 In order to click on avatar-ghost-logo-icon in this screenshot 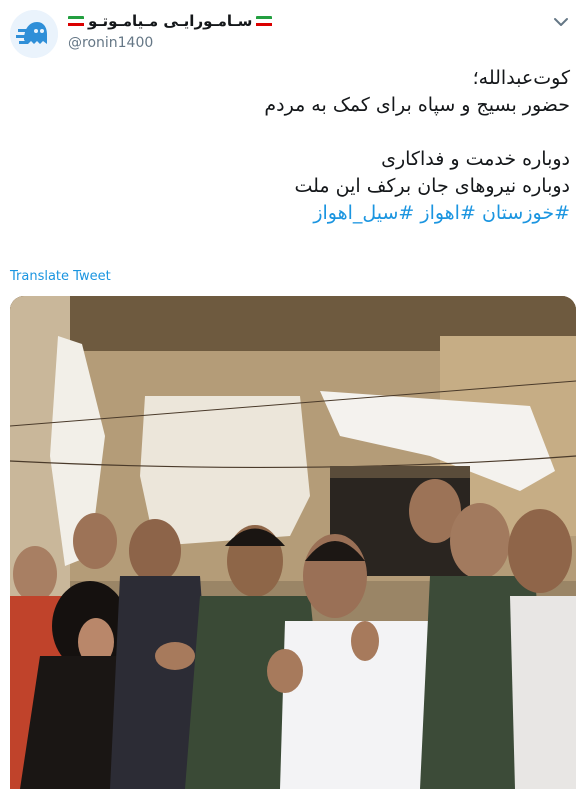, I will do `click(34, 34)`.